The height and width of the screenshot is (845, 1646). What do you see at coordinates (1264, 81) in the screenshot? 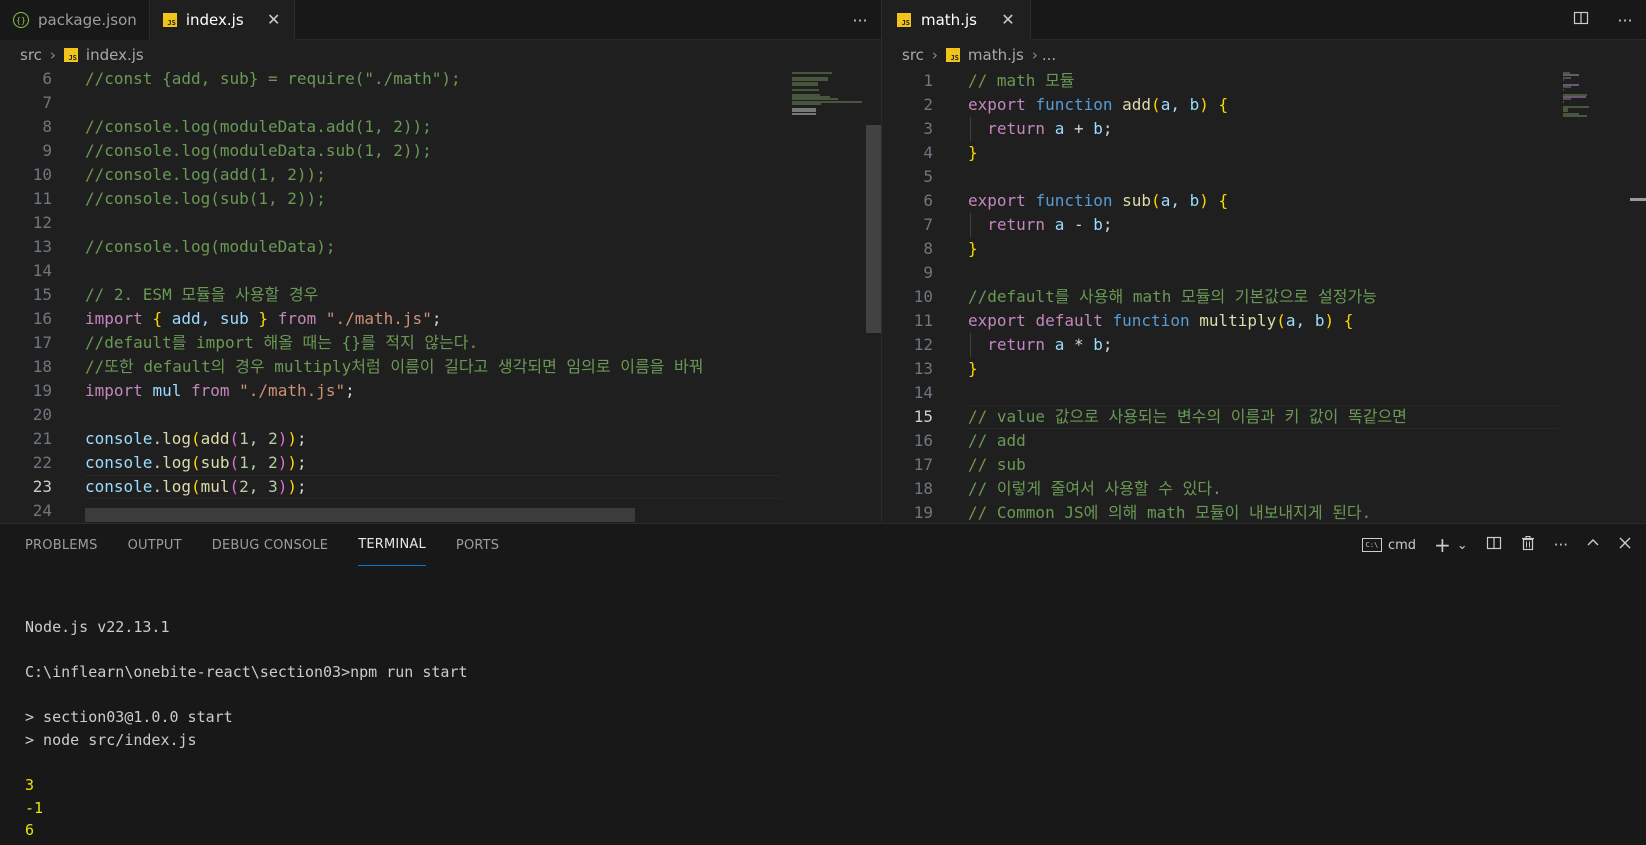
I see `code-line: 1 // math 모듈` at bounding box center [1264, 81].